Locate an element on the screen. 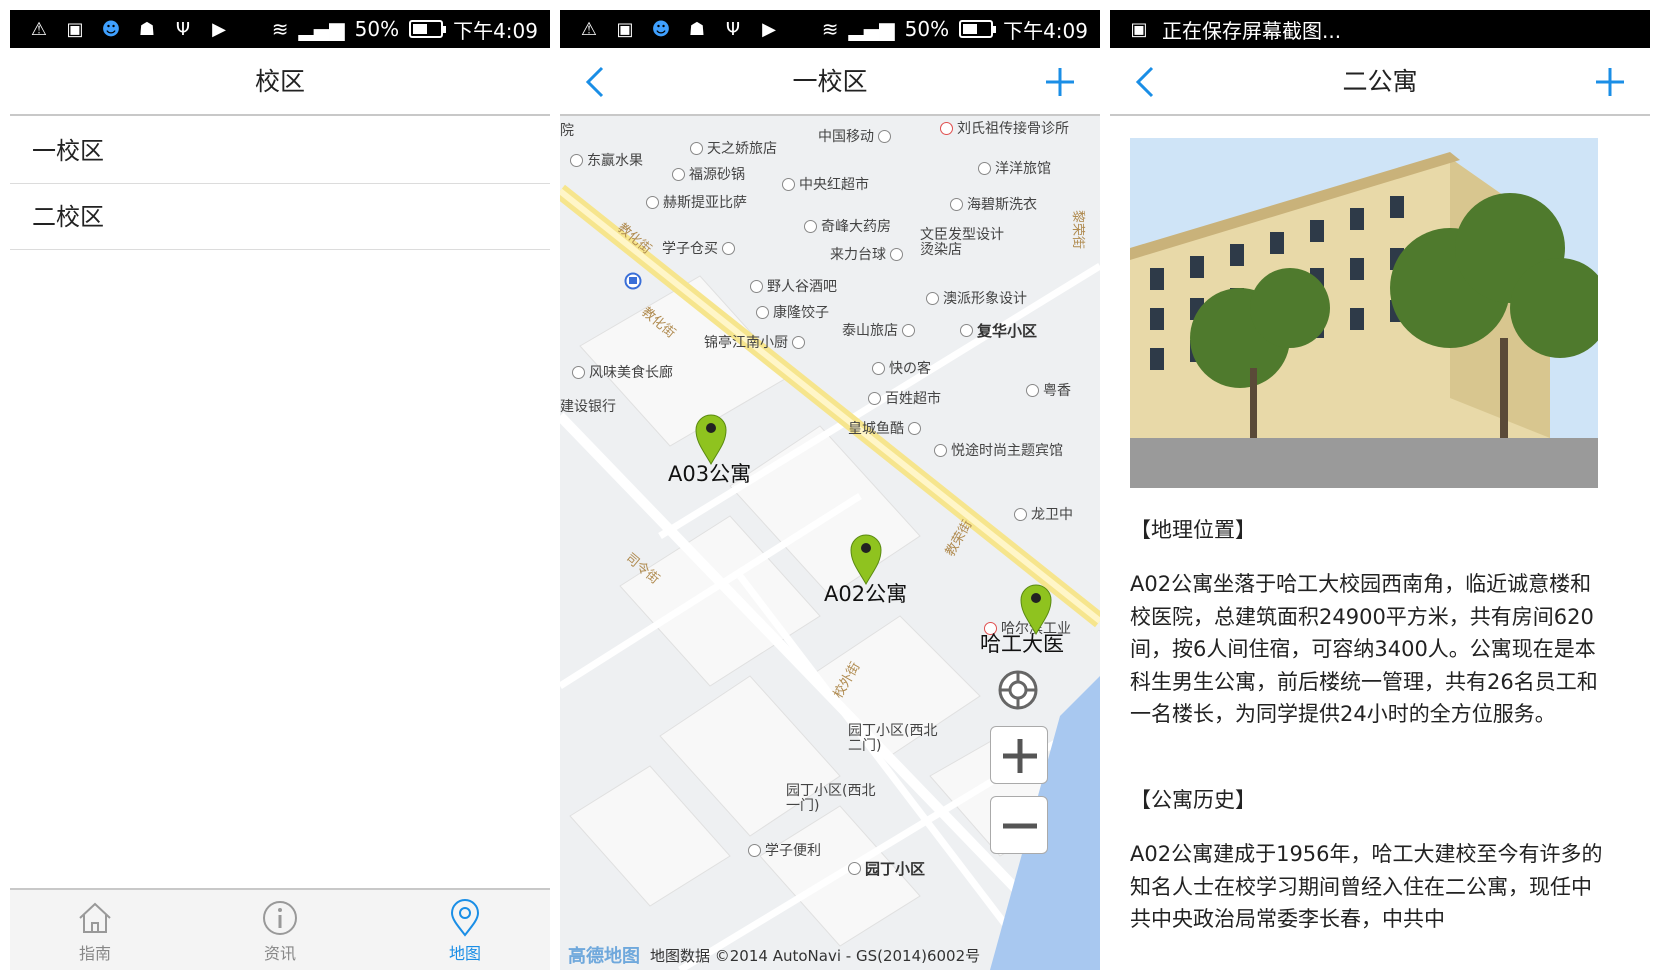 This screenshot has height=980, width=1660. map-copyright: 地图数据 ©2014 AutoNavi - GS(2014)6002号 is located at coordinates (815, 955).